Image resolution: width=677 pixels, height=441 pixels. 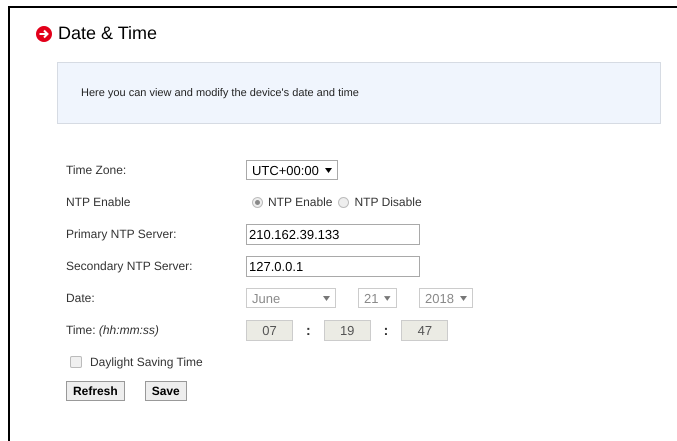 I want to click on field-label: Date:, so click(x=81, y=298).